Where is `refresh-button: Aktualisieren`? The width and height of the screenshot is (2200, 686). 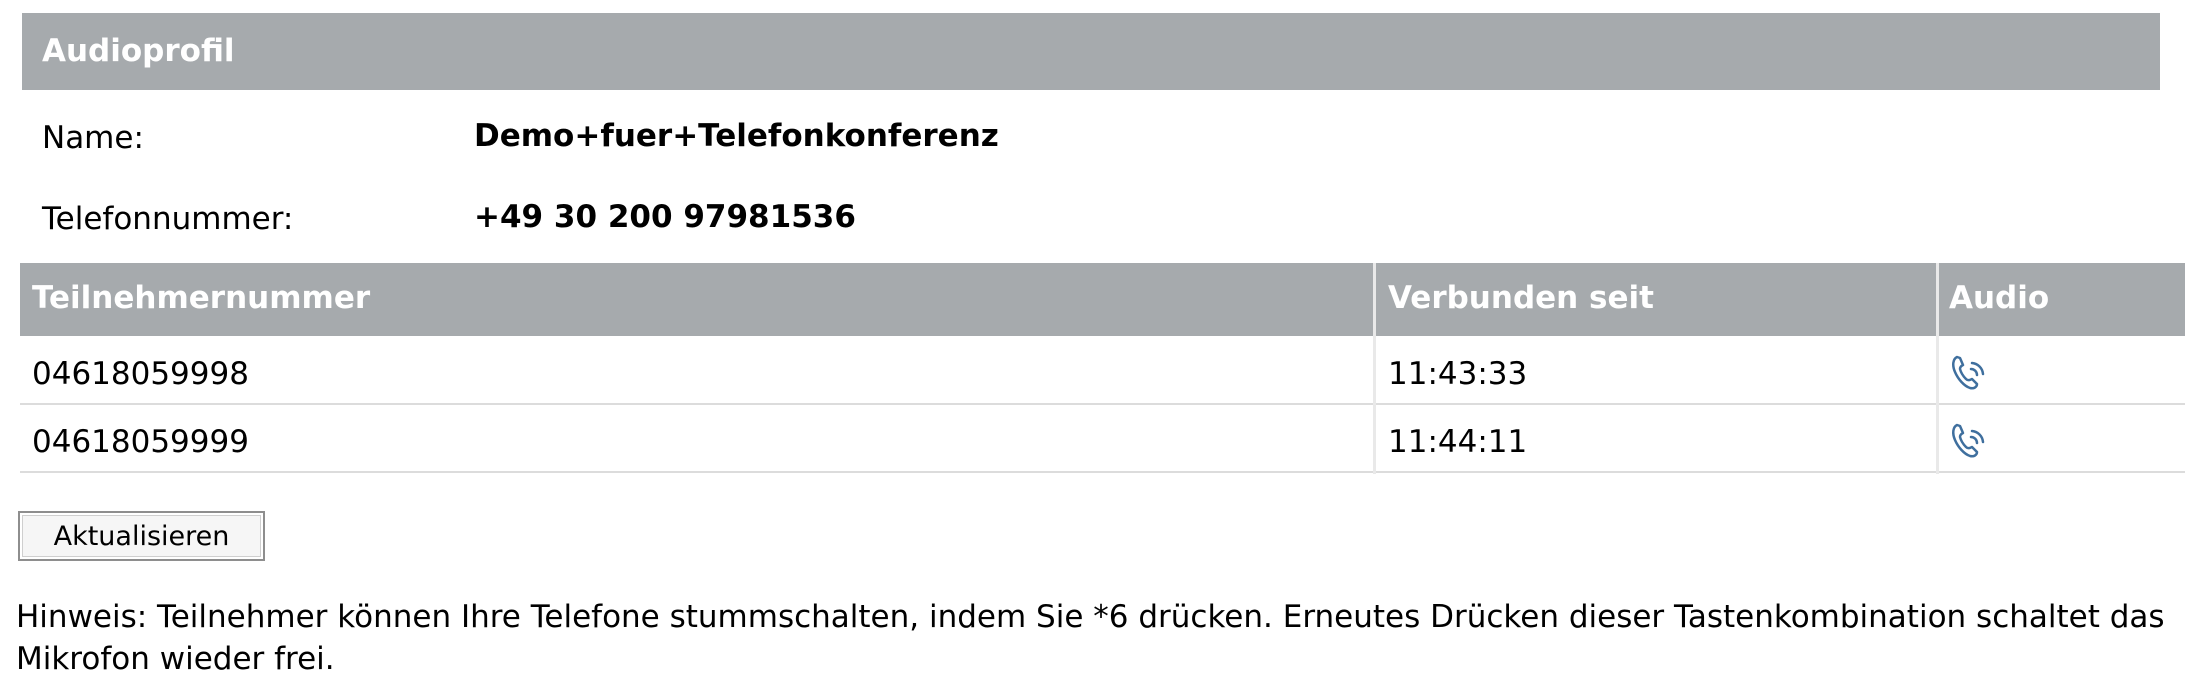
refresh-button: Aktualisieren is located at coordinates (141, 536).